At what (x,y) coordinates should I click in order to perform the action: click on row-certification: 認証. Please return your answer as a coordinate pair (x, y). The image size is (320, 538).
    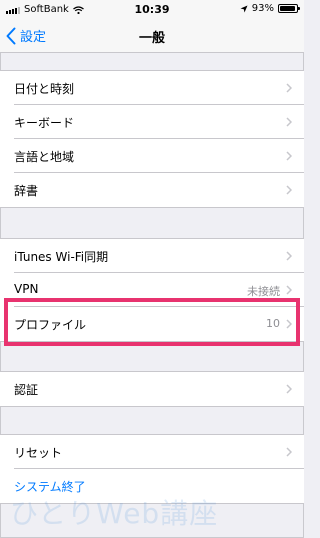
    Looking at the image, I should click on (152, 389).